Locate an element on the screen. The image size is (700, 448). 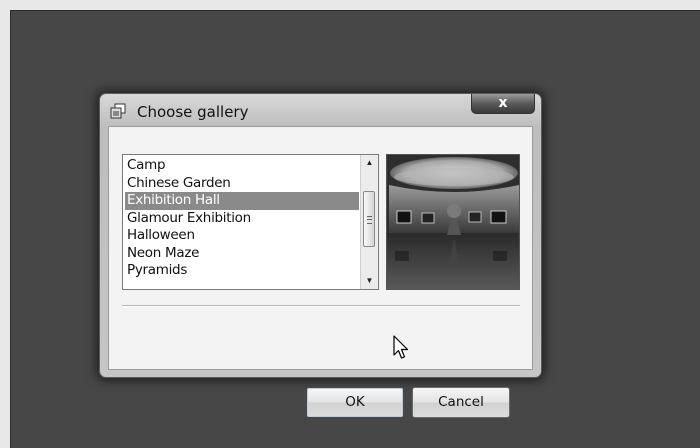
scroll-grip-icon is located at coordinates (369, 220).